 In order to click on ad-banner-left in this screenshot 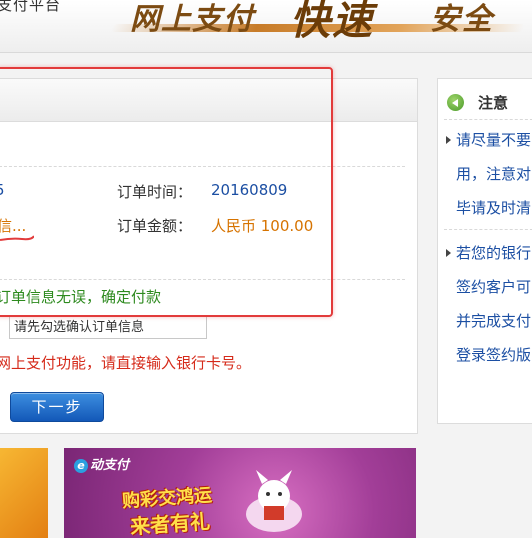, I will do `click(24, 493)`.